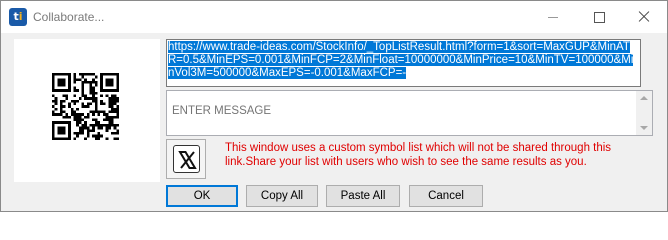 This screenshot has width=668, height=240. What do you see at coordinates (644, 113) in the screenshot?
I see `message-scrollbar` at bounding box center [644, 113].